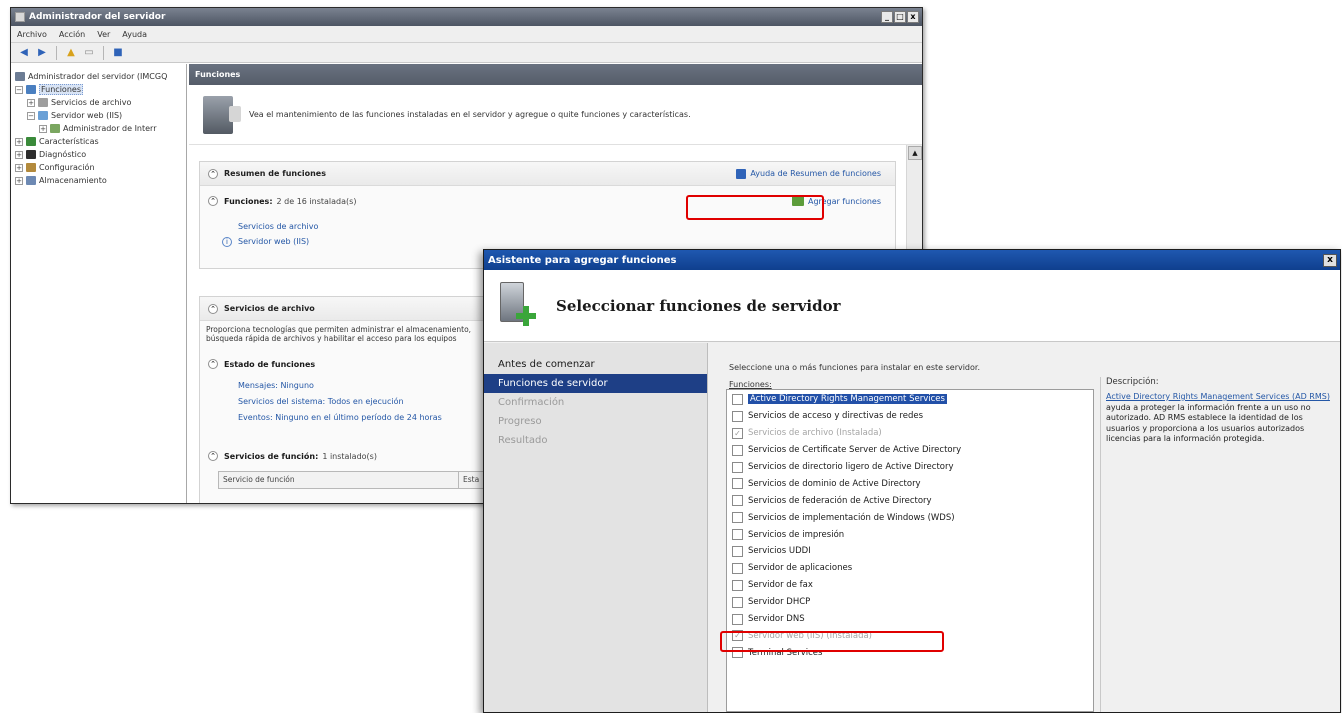  I want to click on step-resultado: Resultado, so click(523, 440).